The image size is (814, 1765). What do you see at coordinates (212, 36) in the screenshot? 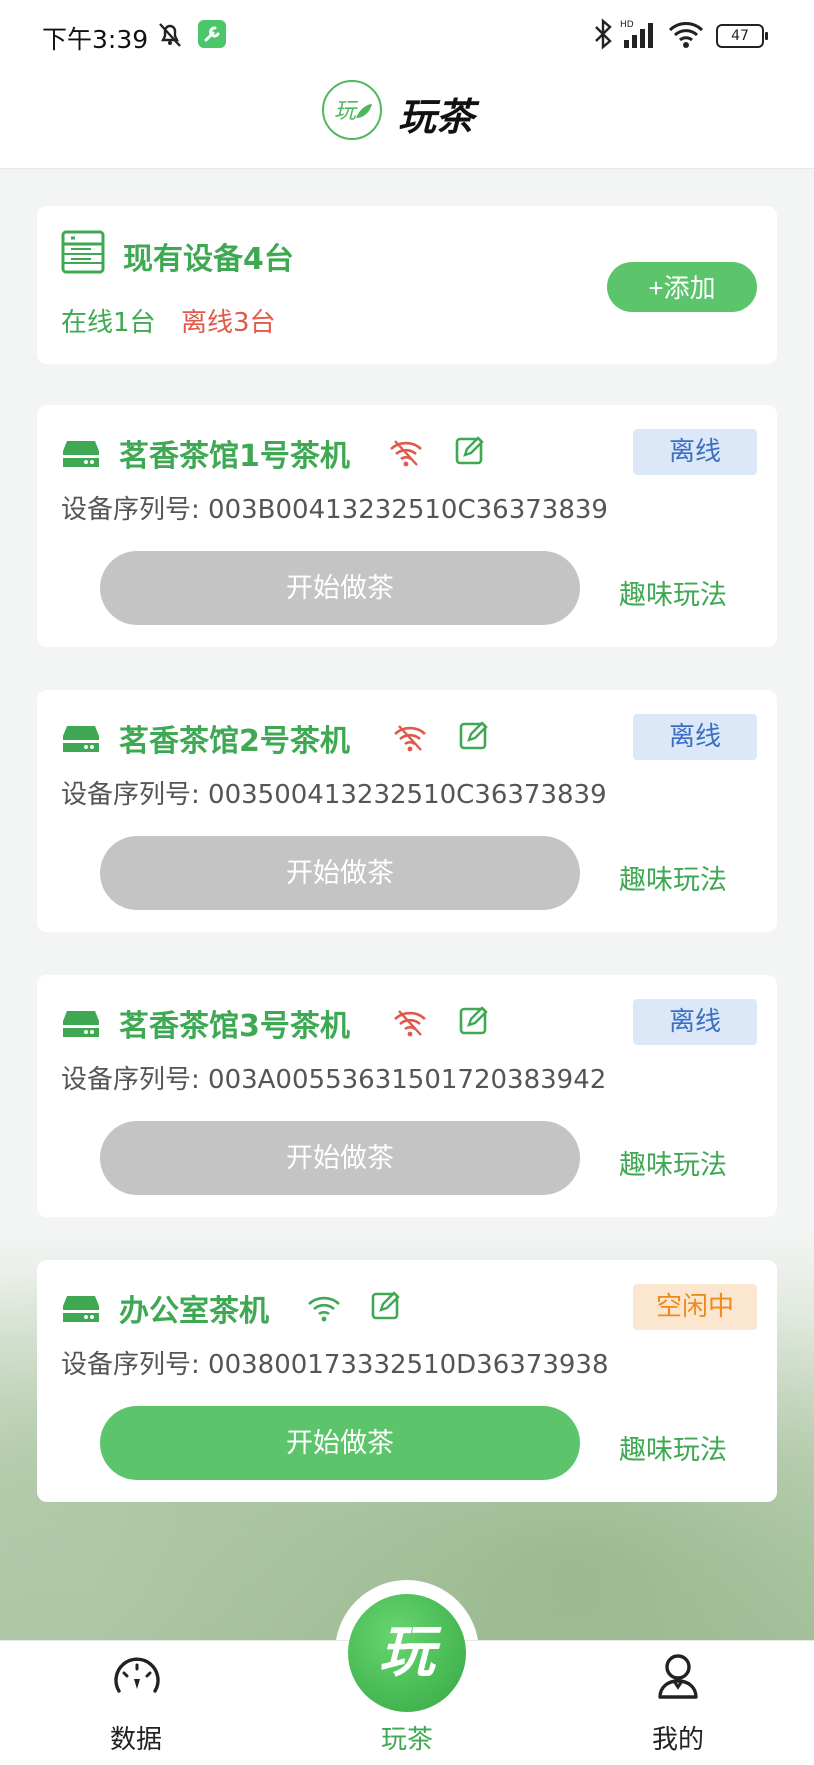
I see `tool-app-icon` at bounding box center [212, 36].